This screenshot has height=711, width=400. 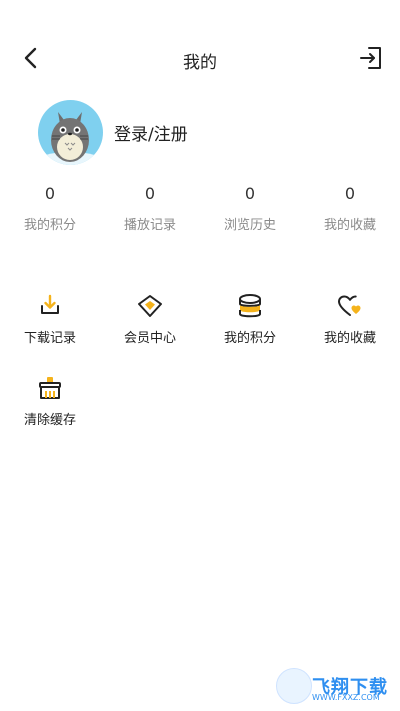 I want to click on menu-item-label: 下载记录, so click(x=49, y=338).